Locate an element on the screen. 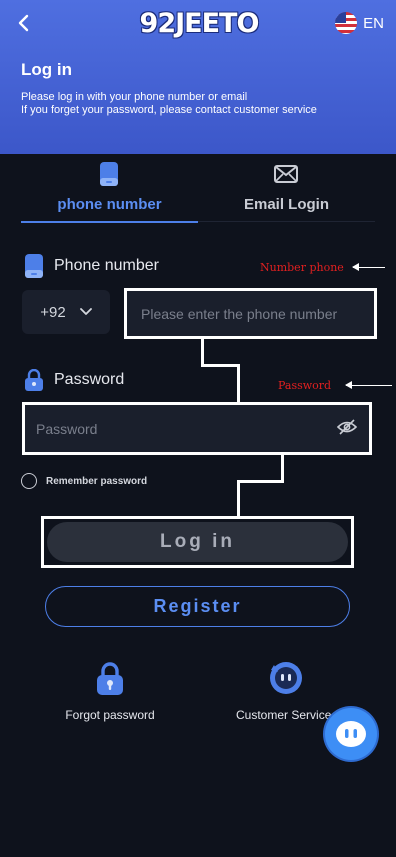 The height and width of the screenshot is (857, 396). tab-email-label: Email Login is located at coordinates (286, 204).